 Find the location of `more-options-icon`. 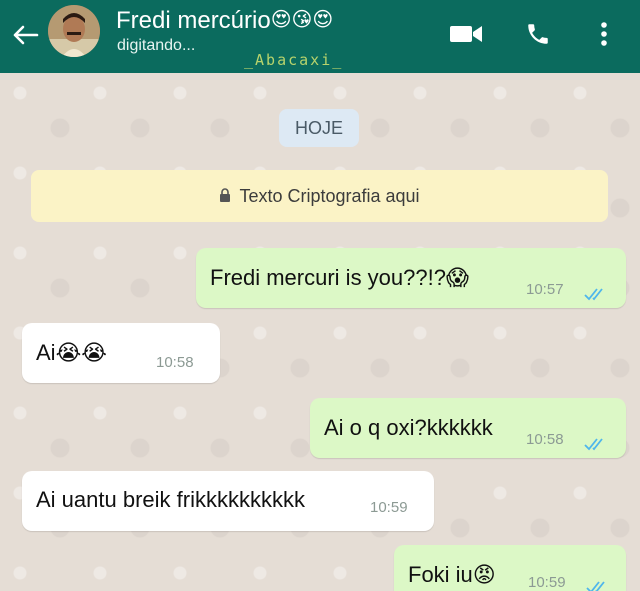

more-options-icon is located at coordinates (604, 34).